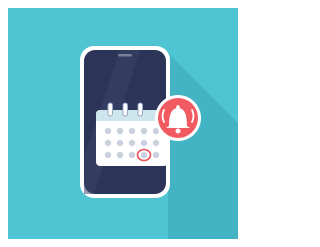  Describe the element at coordinates (178, 131) in the screenshot. I see `bell-clapper` at that location.